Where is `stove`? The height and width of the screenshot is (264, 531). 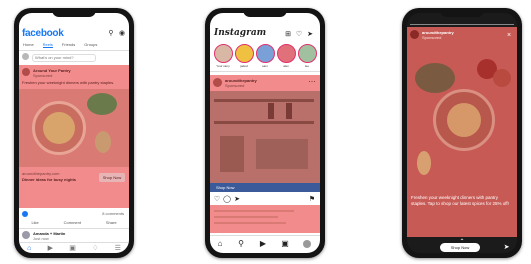 stove is located at coordinates (232, 154).